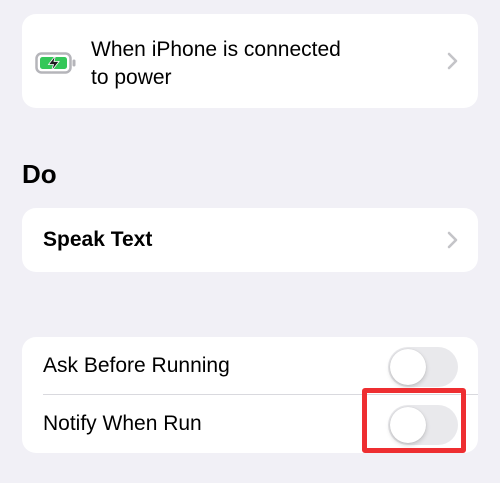  What do you see at coordinates (131, 77) in the screenshot?
I see `trigger-line-2: to power` at bounding box center [131, 77].